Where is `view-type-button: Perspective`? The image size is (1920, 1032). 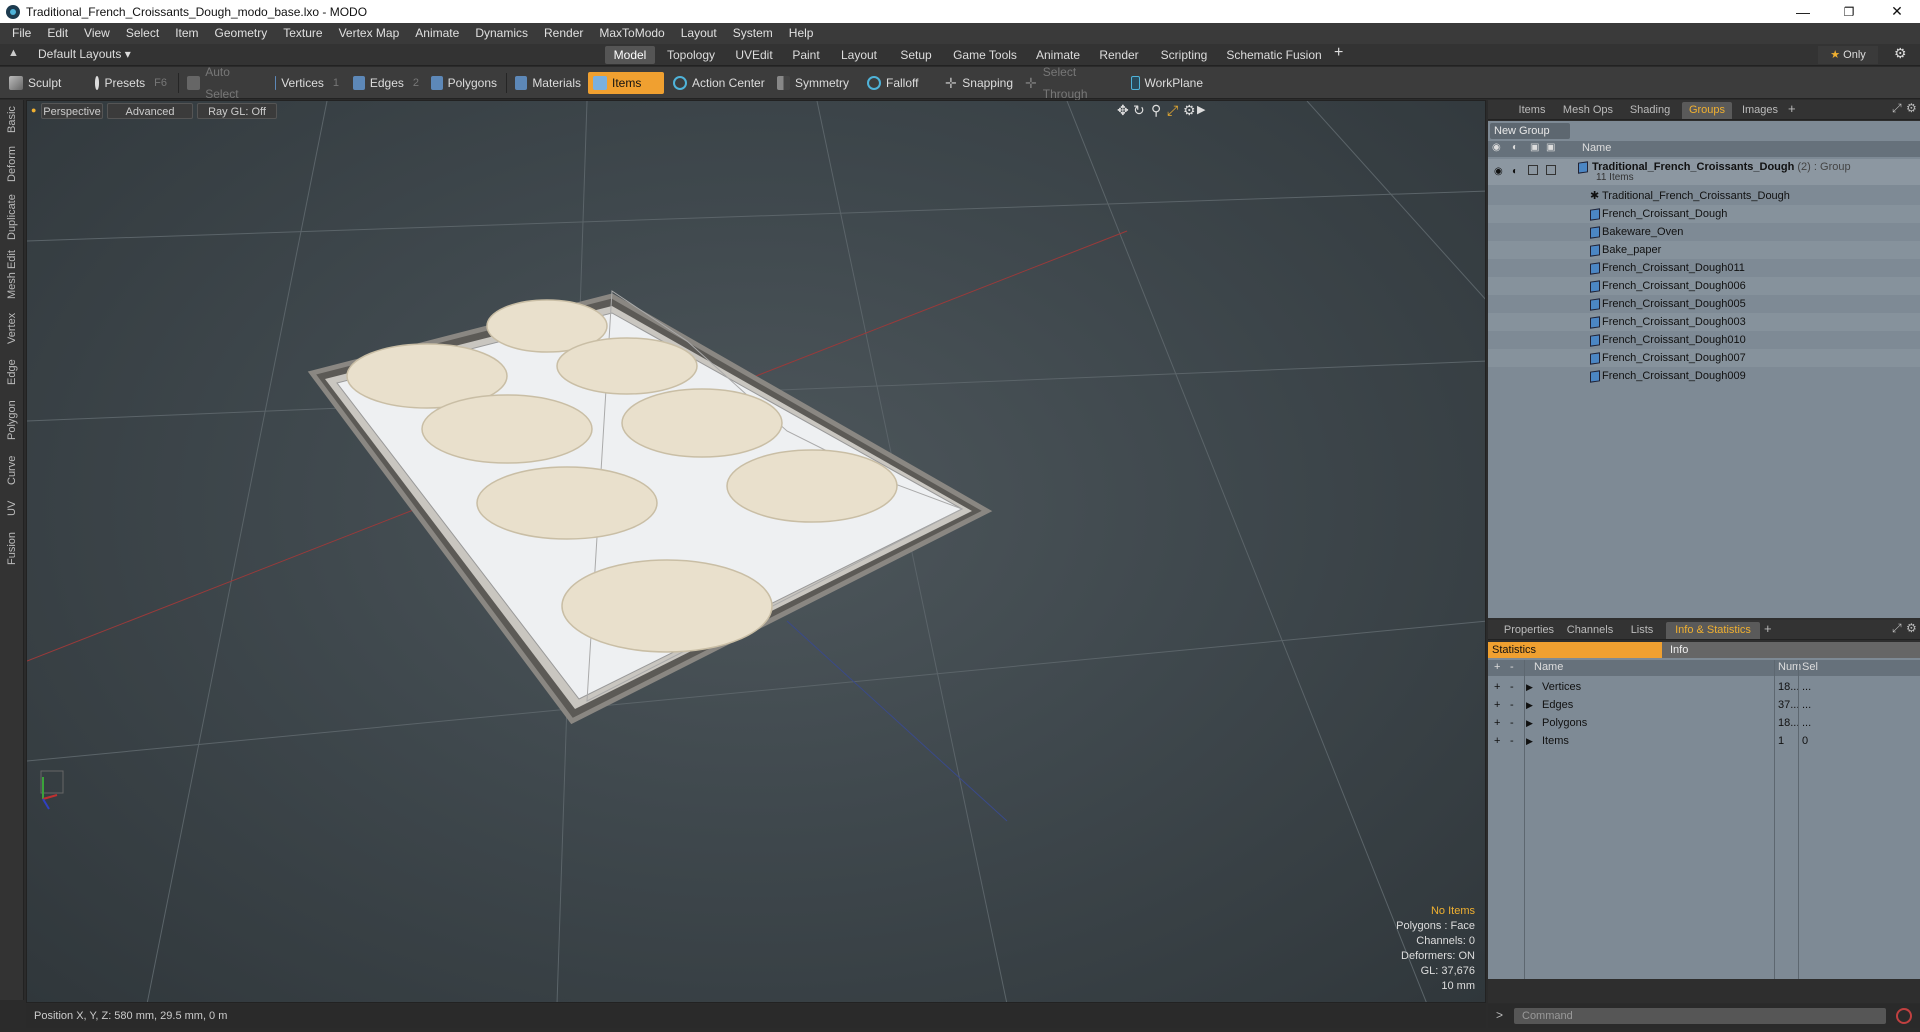
view-type-button: Perspective is located at coordinates (72, 111).